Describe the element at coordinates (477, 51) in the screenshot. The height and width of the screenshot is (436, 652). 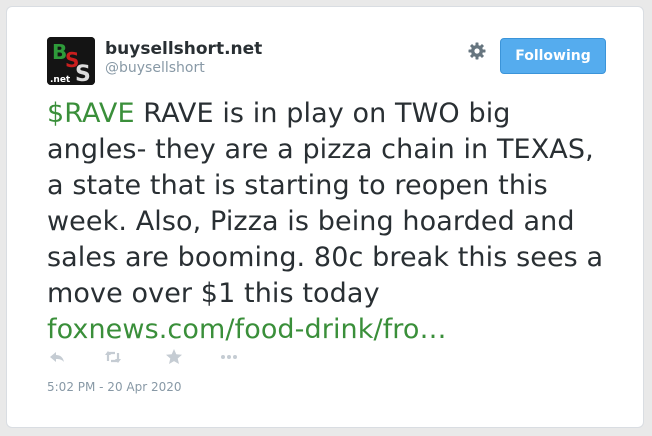
I see `gear-icon` at that location.